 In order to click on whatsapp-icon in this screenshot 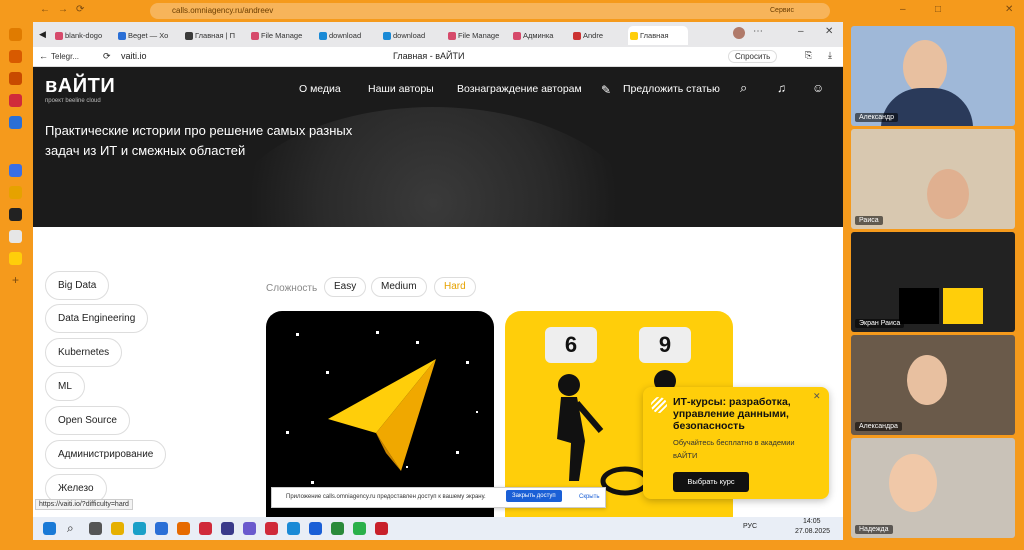, I will do `click(359, 528)`.